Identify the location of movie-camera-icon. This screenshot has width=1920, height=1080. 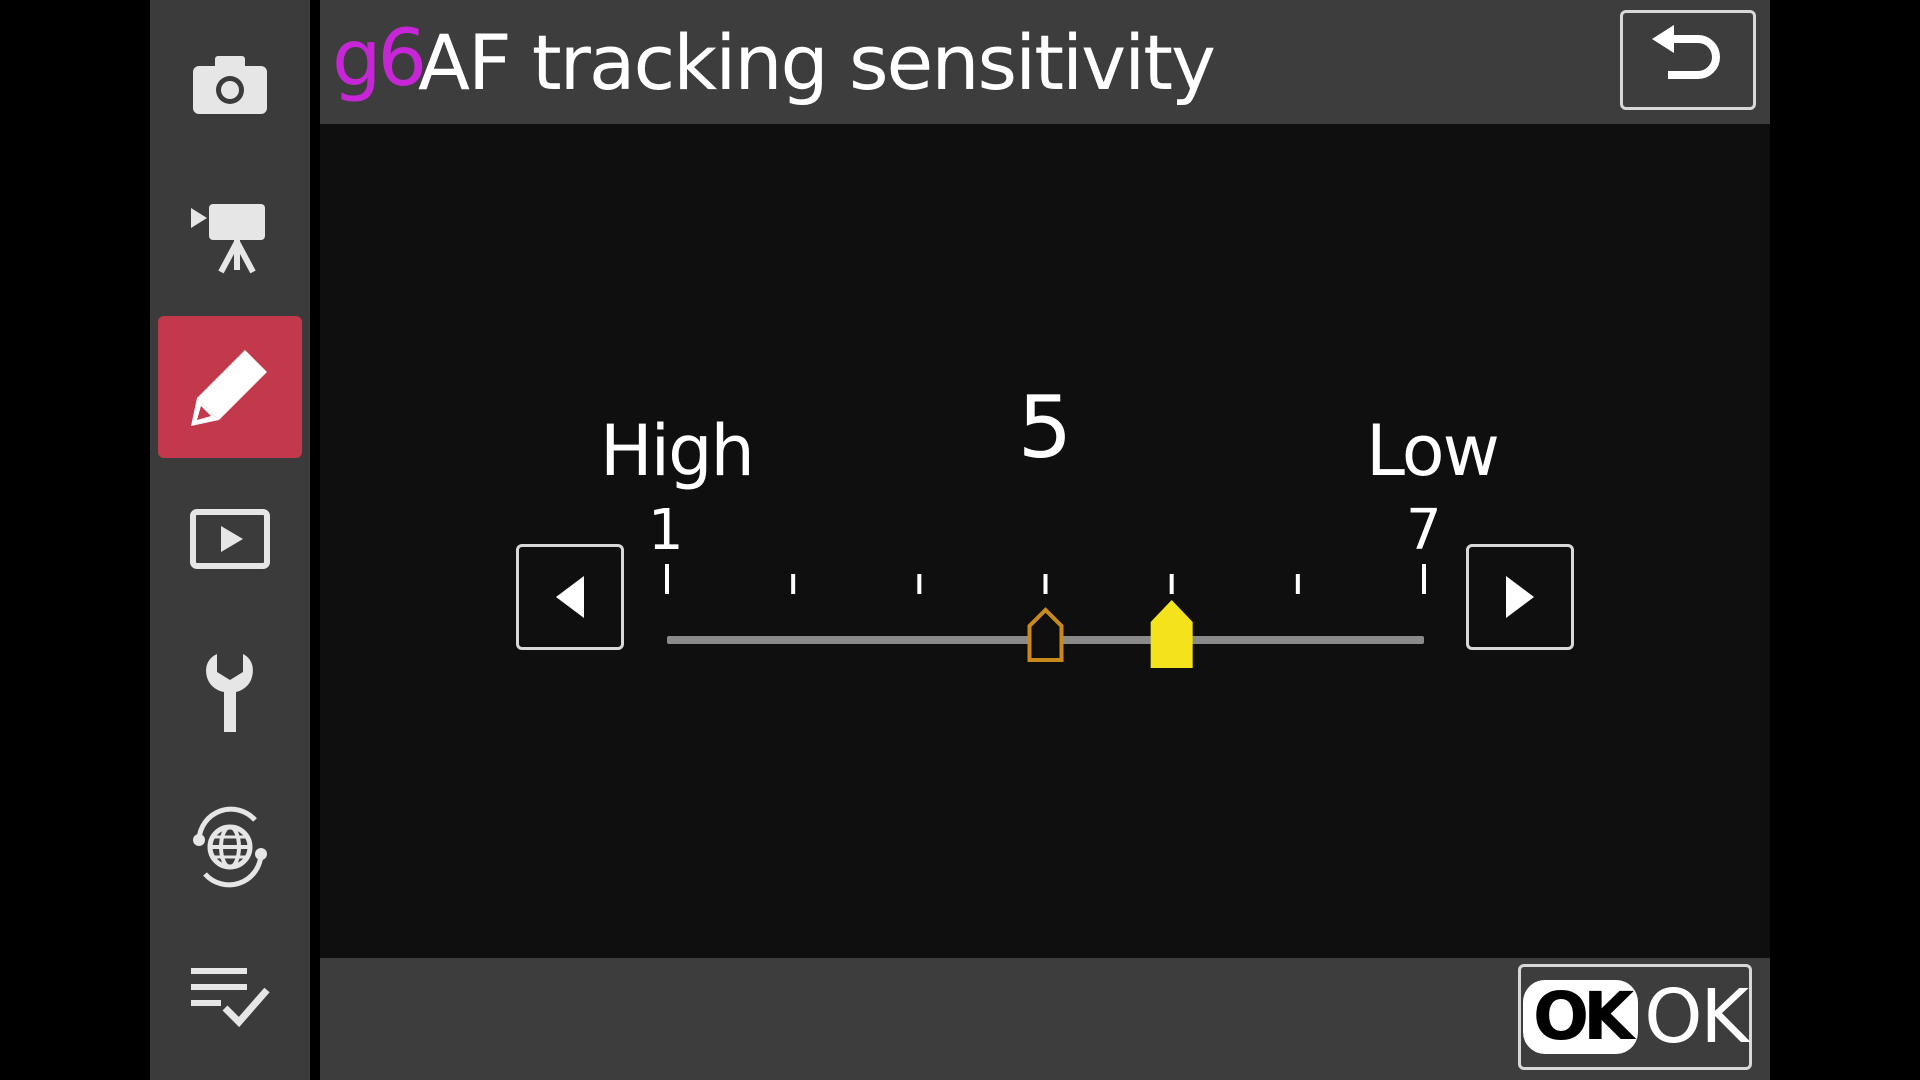
(228, 239).